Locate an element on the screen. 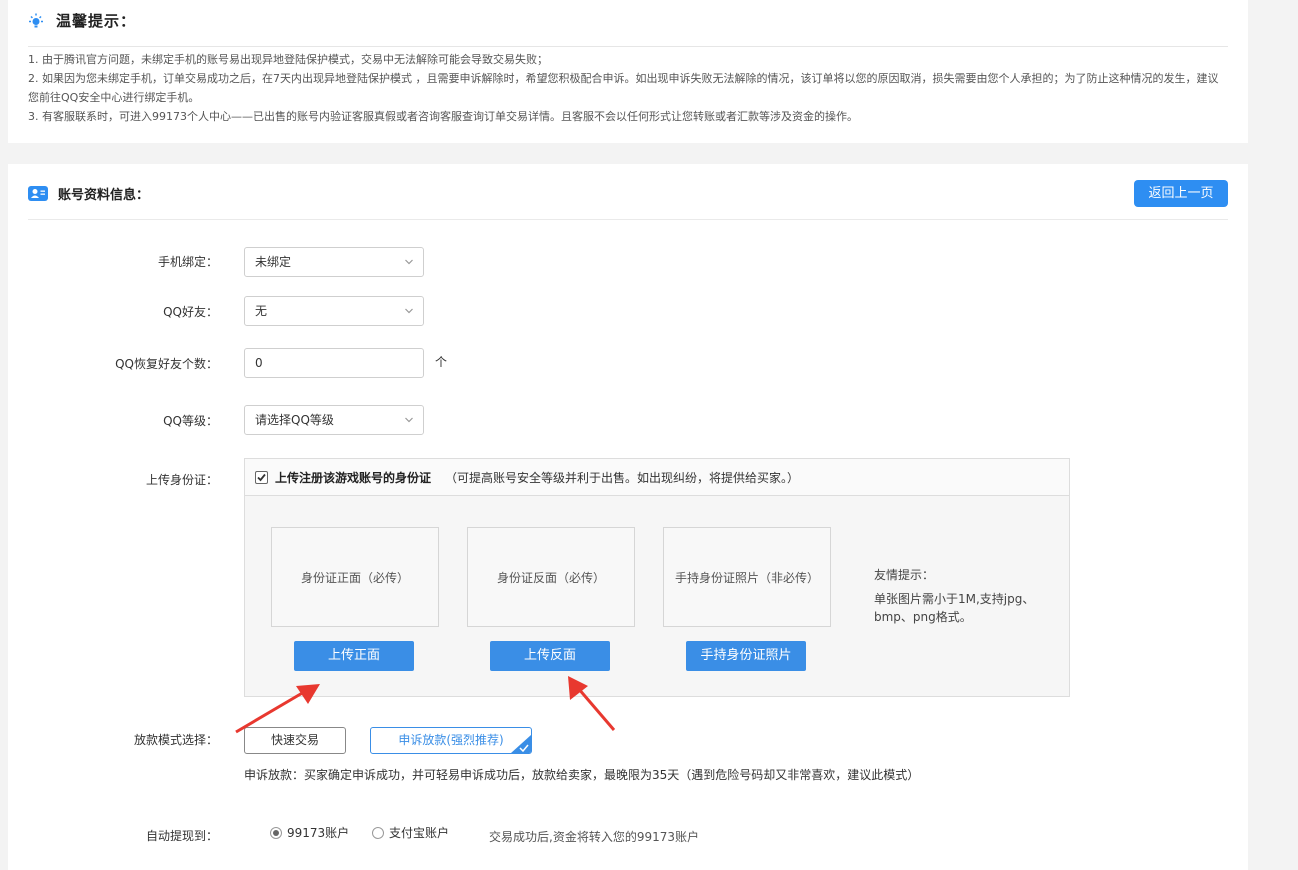 This screenshot has width=1298, height=870. id-upload-checkbox-label: 上传注册该游戏账号的身份证 is located at coordinates (353, 477).